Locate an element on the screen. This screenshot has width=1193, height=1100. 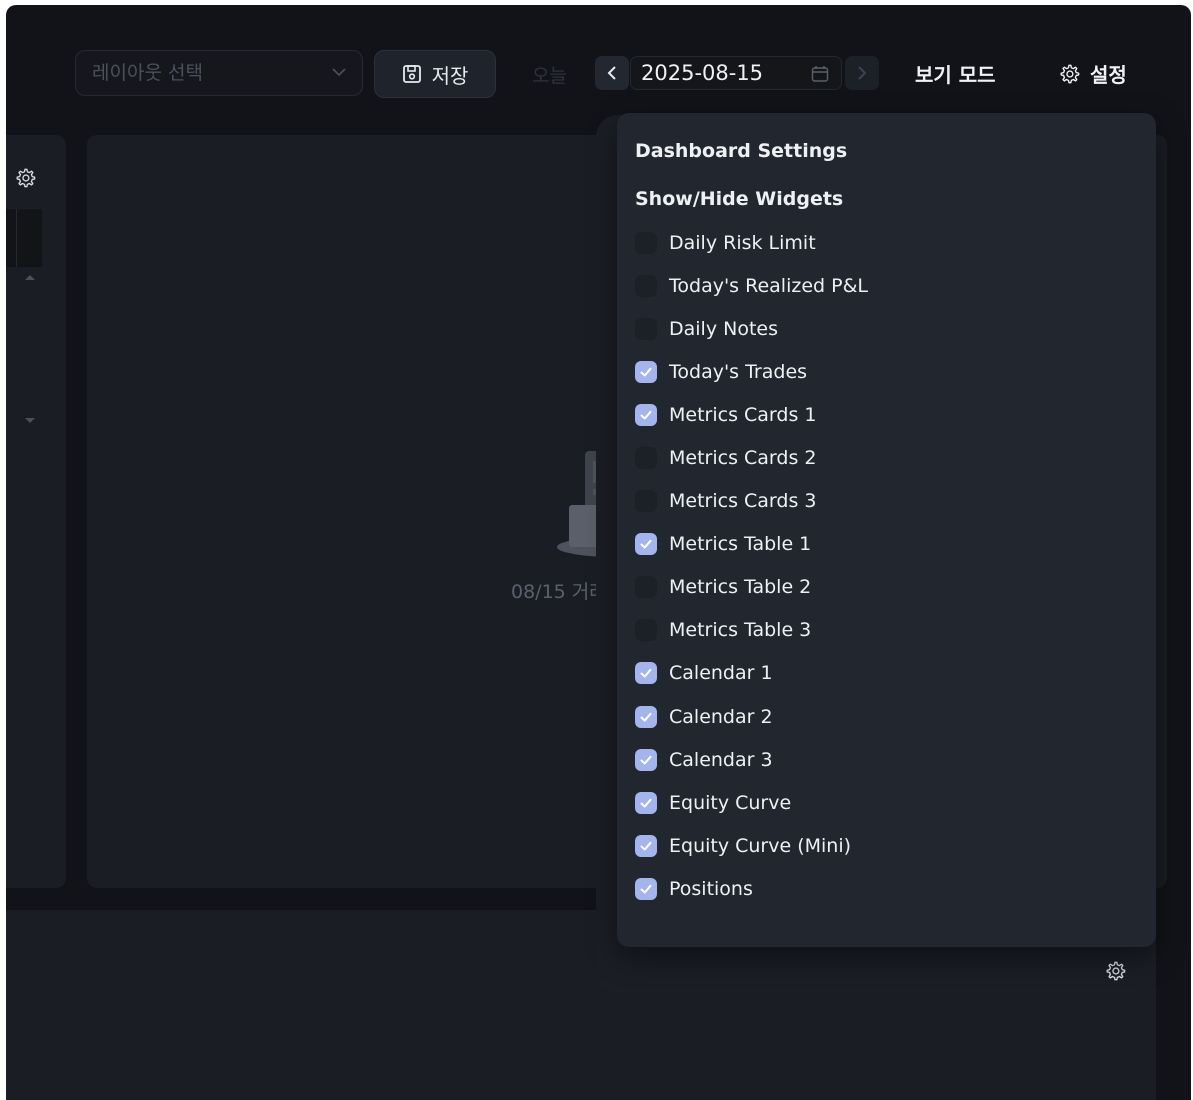
widget-toggle-label: Metrics Cards 3 is located at coordinates (743, 501).